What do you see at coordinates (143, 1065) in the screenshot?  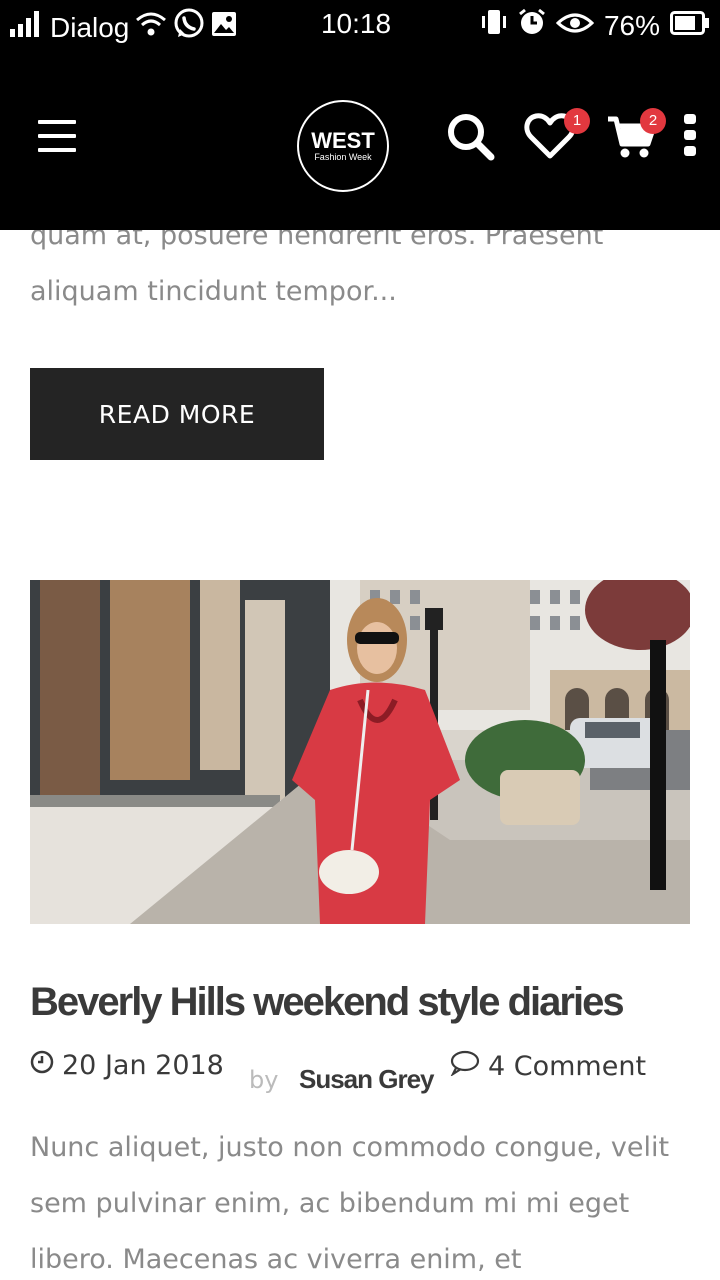 I see `post-date-text: 20 Jan 2018` at bounding box center [143, 1065].